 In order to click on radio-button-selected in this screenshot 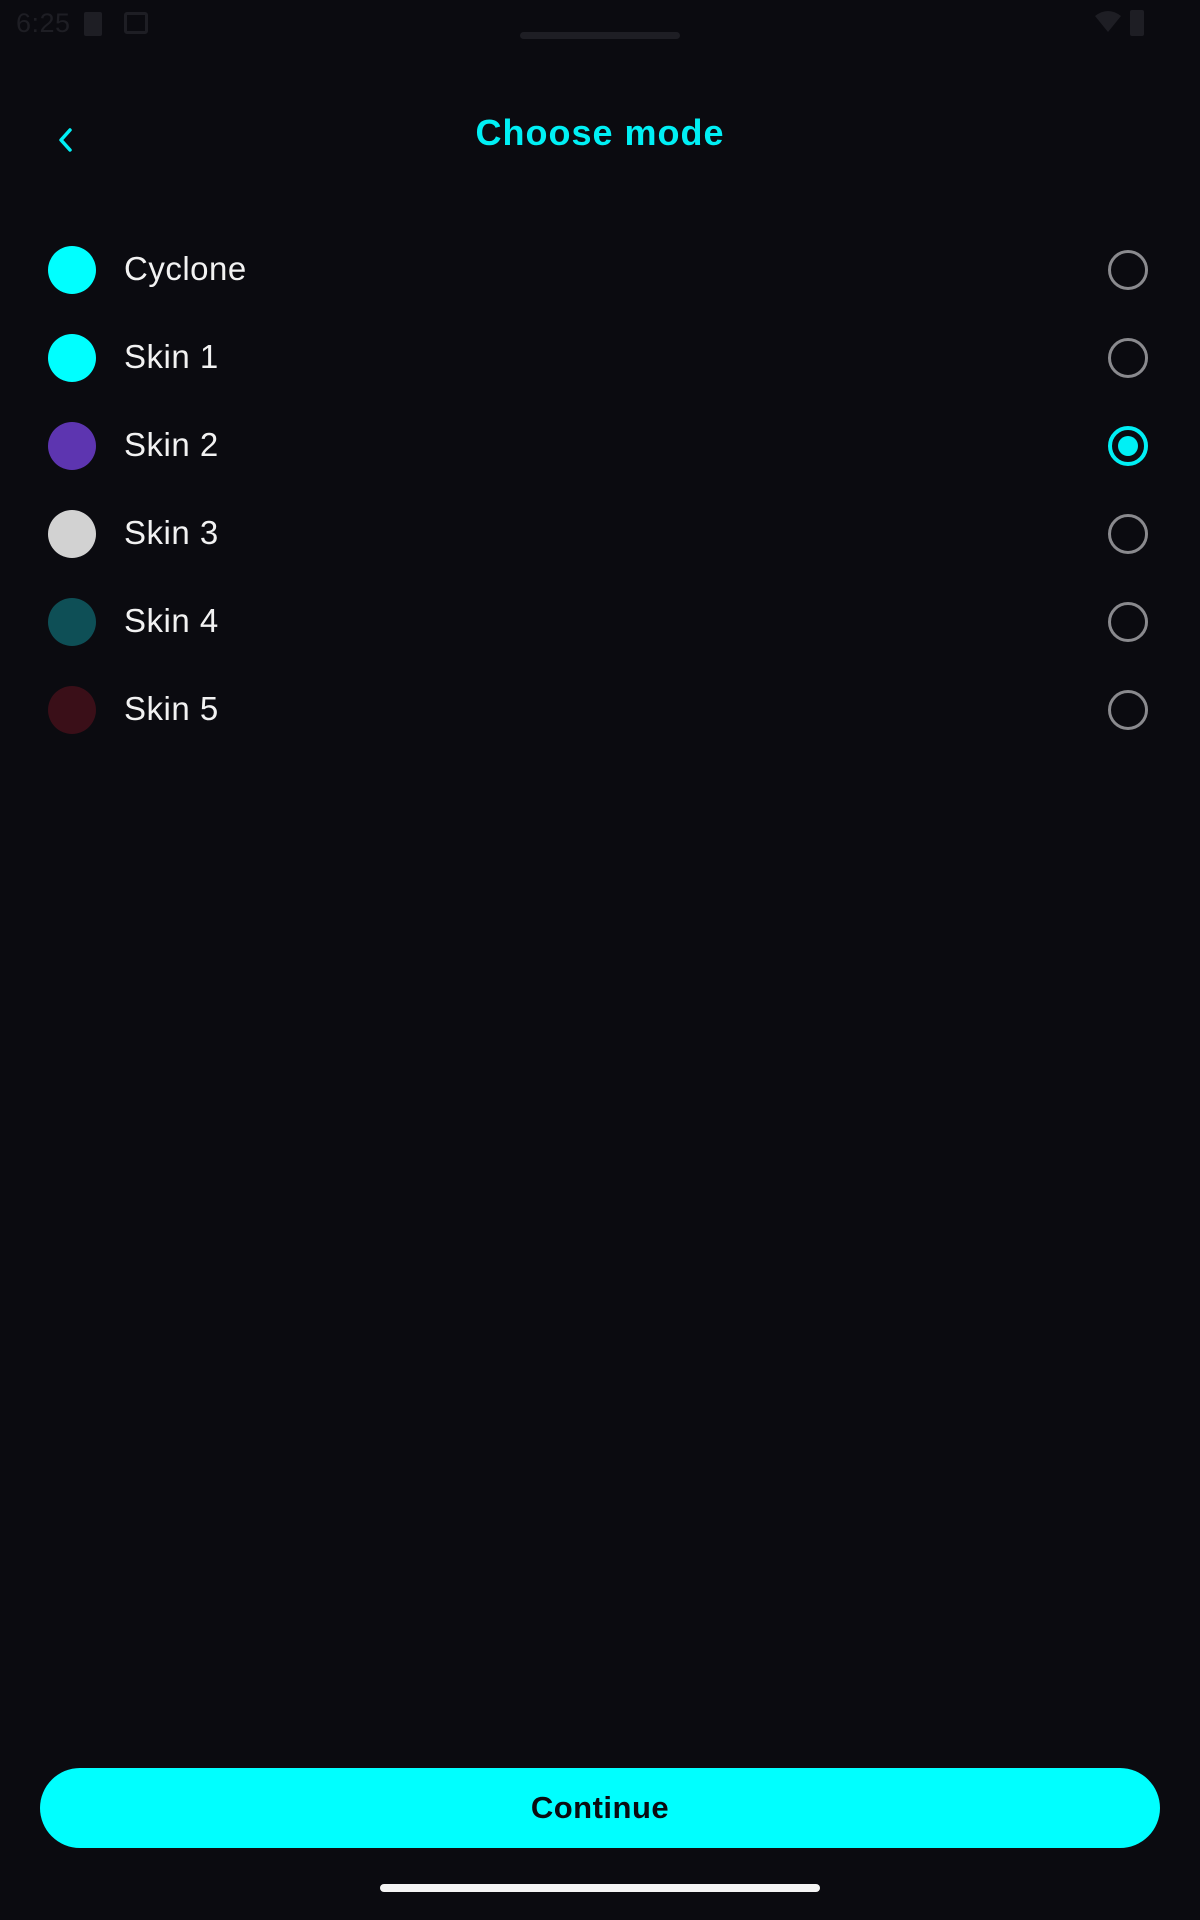, I will do `click(1128, 446)`.